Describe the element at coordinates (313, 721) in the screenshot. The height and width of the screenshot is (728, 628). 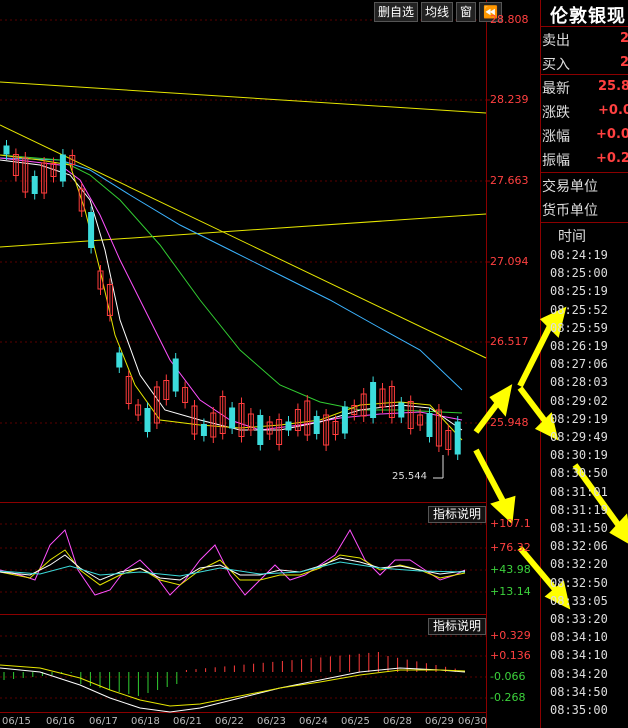
I see `date-tick: 06/24` at that location.